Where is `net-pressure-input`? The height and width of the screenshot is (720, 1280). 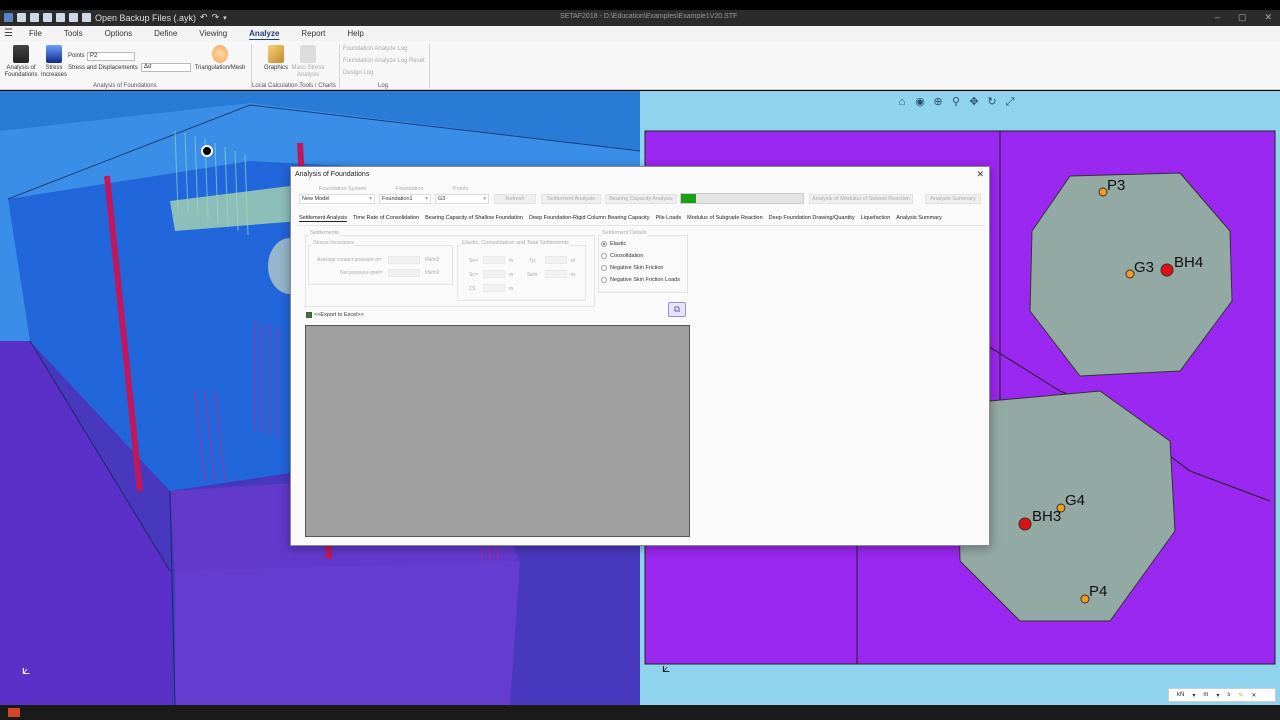 net-pressure-input is located at coordinates (404, 273).